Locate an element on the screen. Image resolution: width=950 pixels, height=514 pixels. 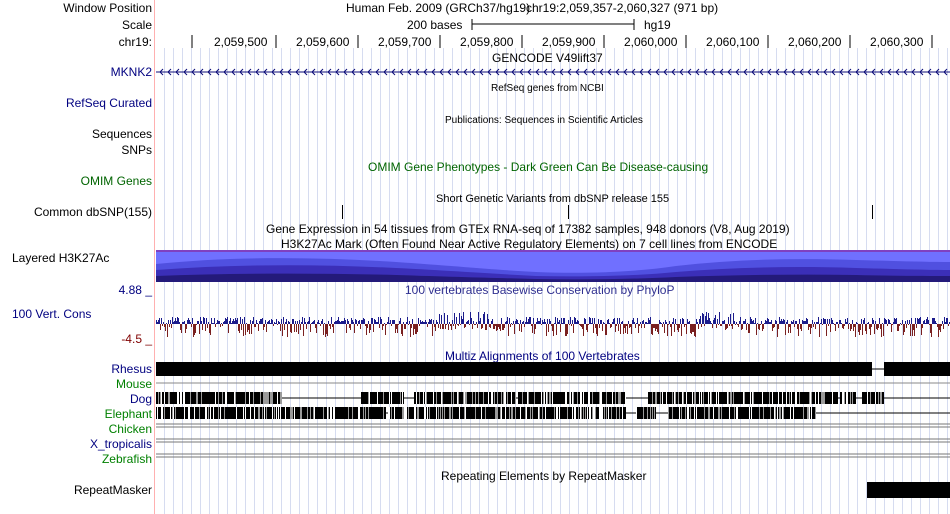
track-label-snps: SNPs is located at coordinates (136, 150).